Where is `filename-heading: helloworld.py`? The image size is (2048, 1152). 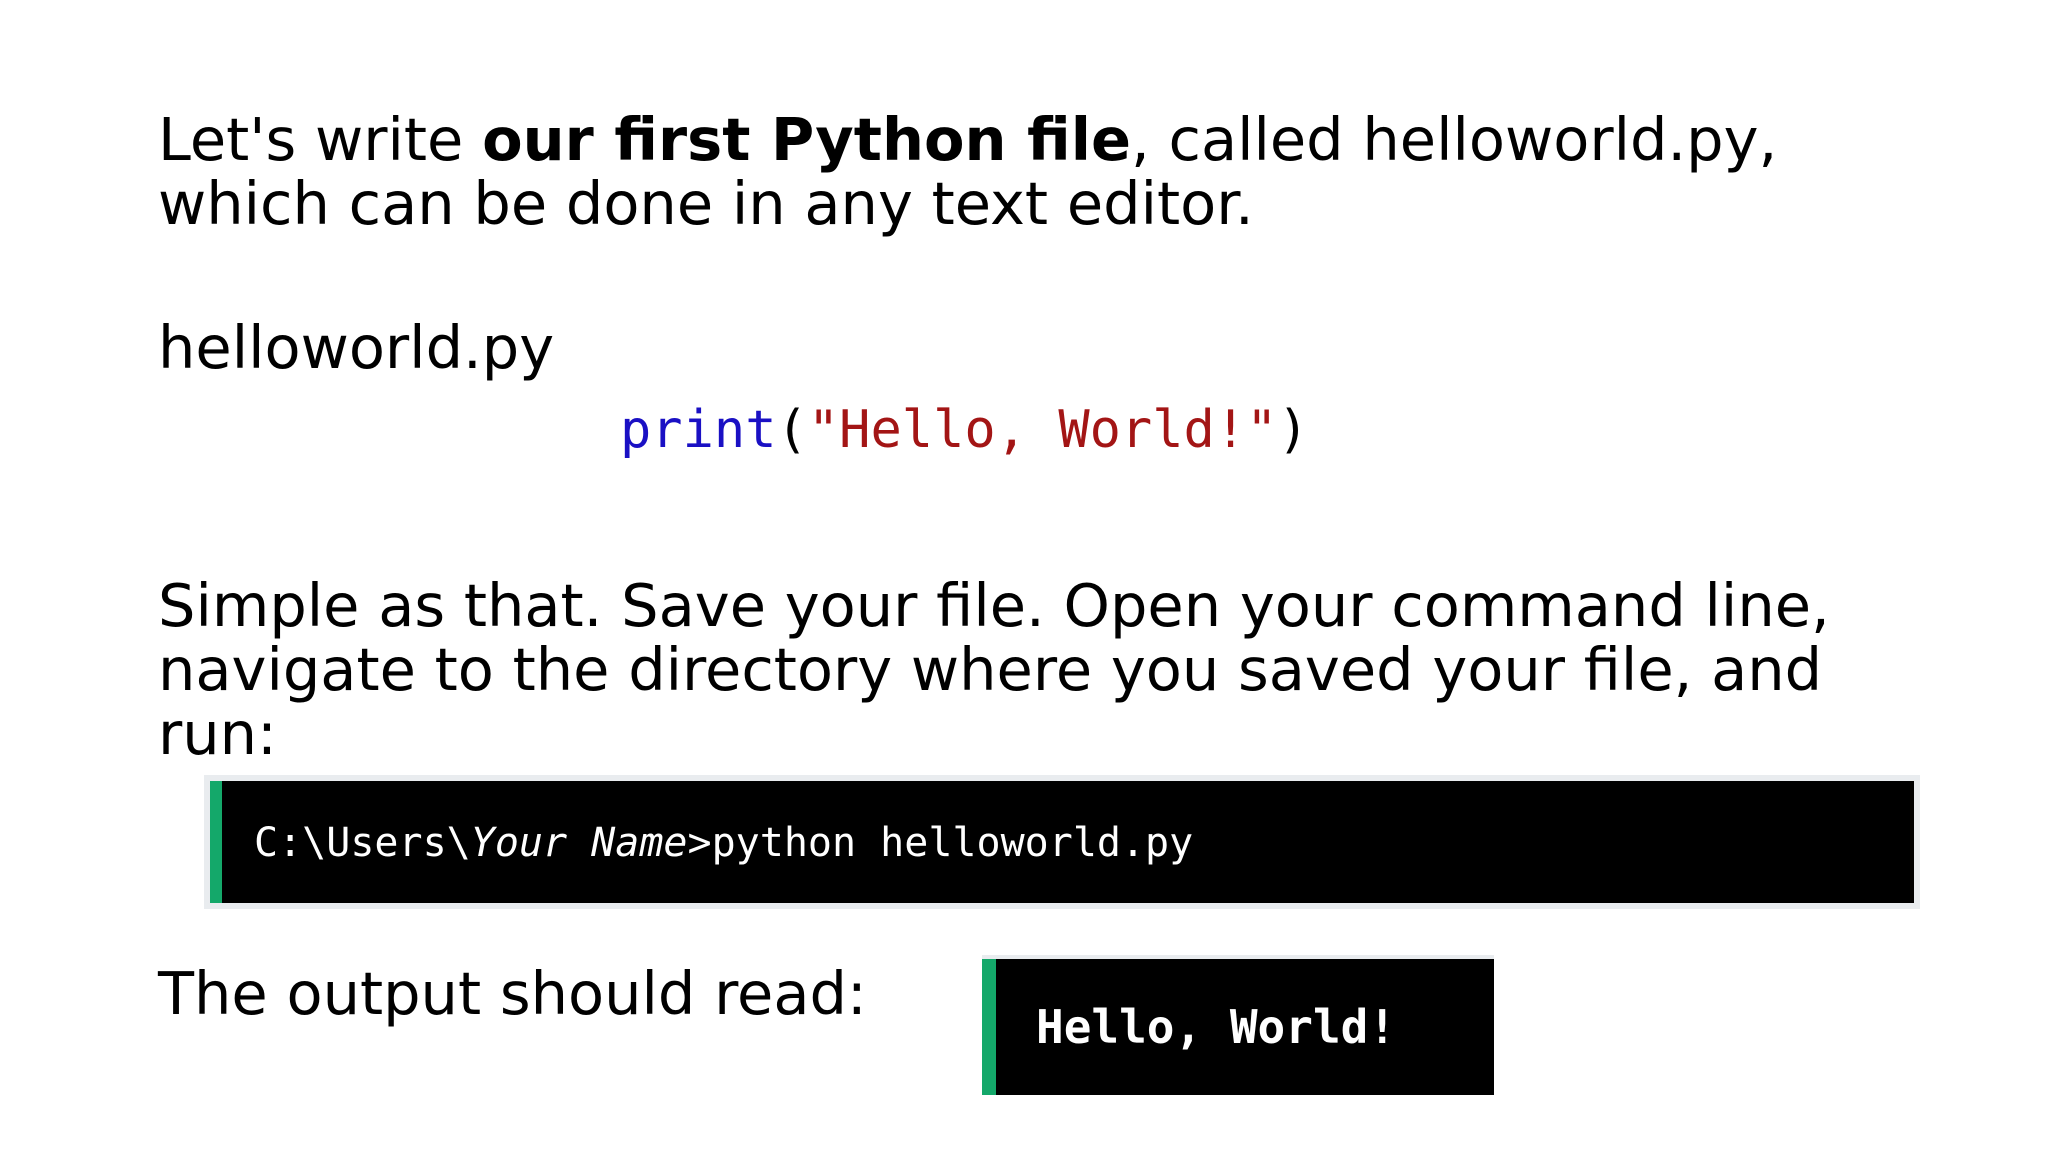 filename-heading: helloworld.py is located at coordinates (356, 347).